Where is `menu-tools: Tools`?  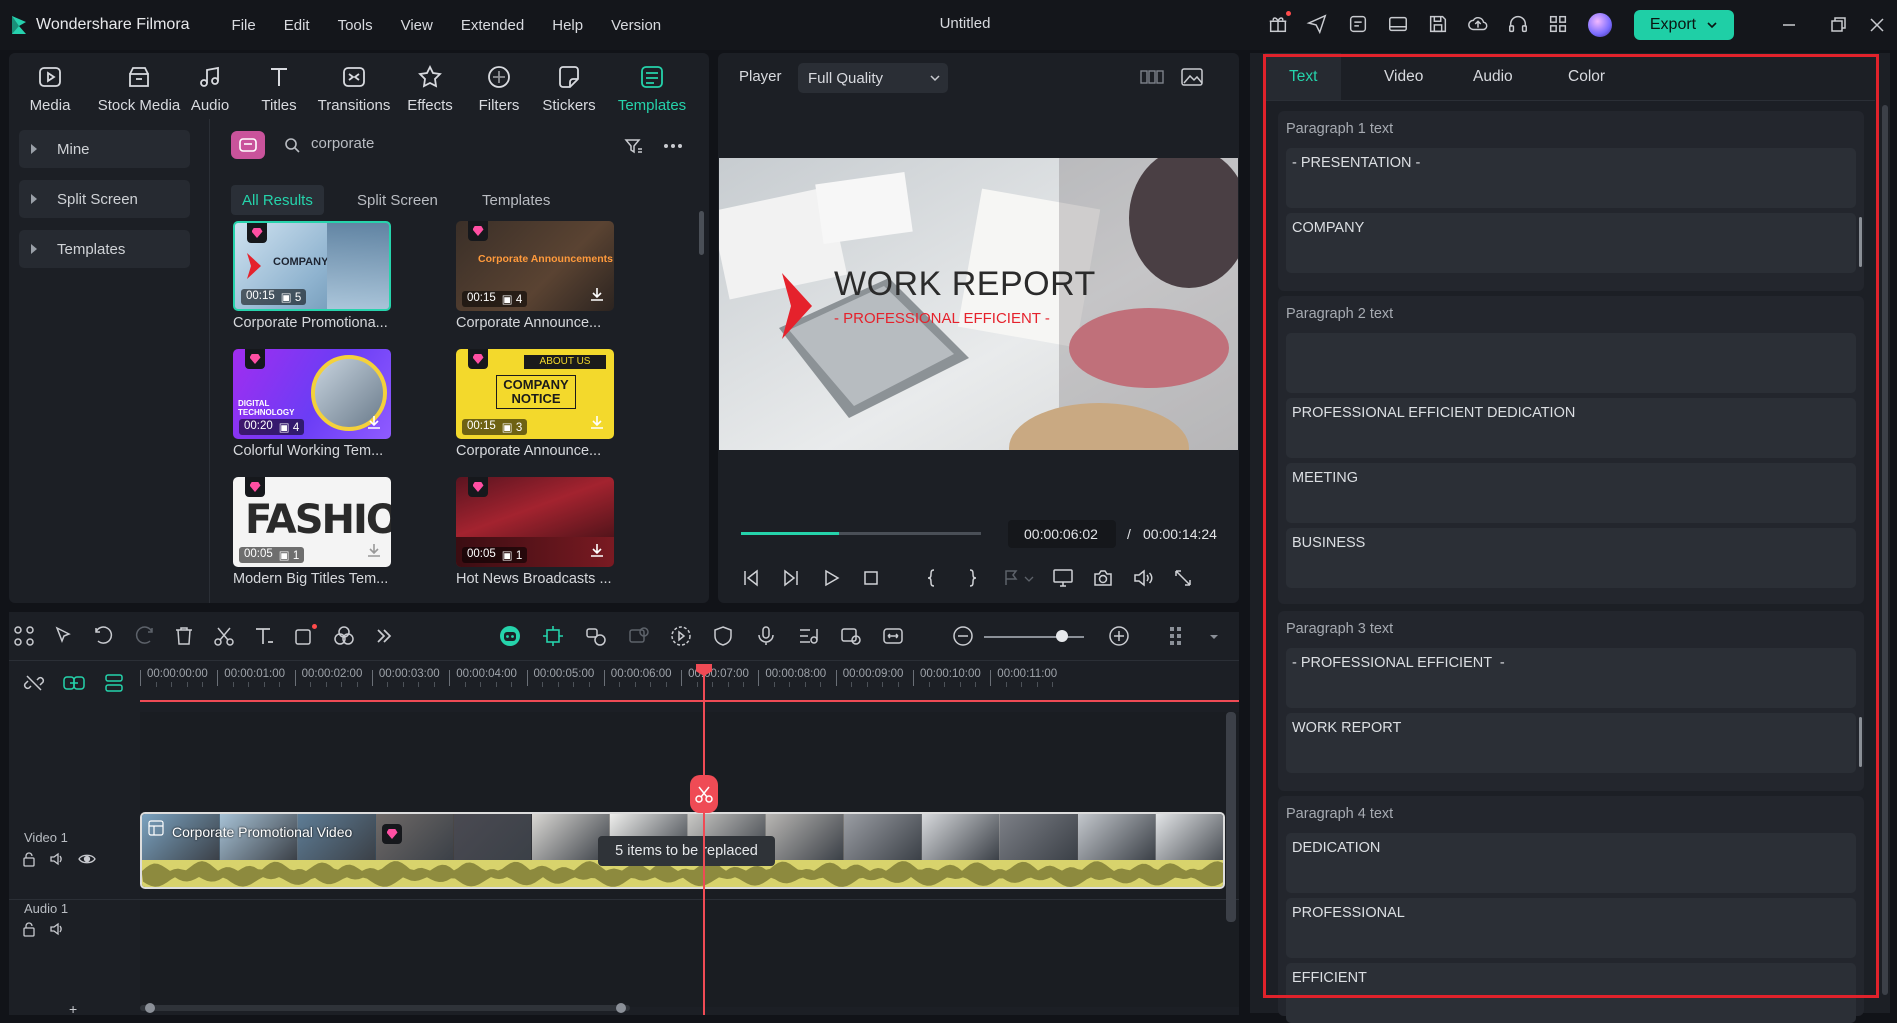
menu-tools: Tools is located at coordinates (355, 25).